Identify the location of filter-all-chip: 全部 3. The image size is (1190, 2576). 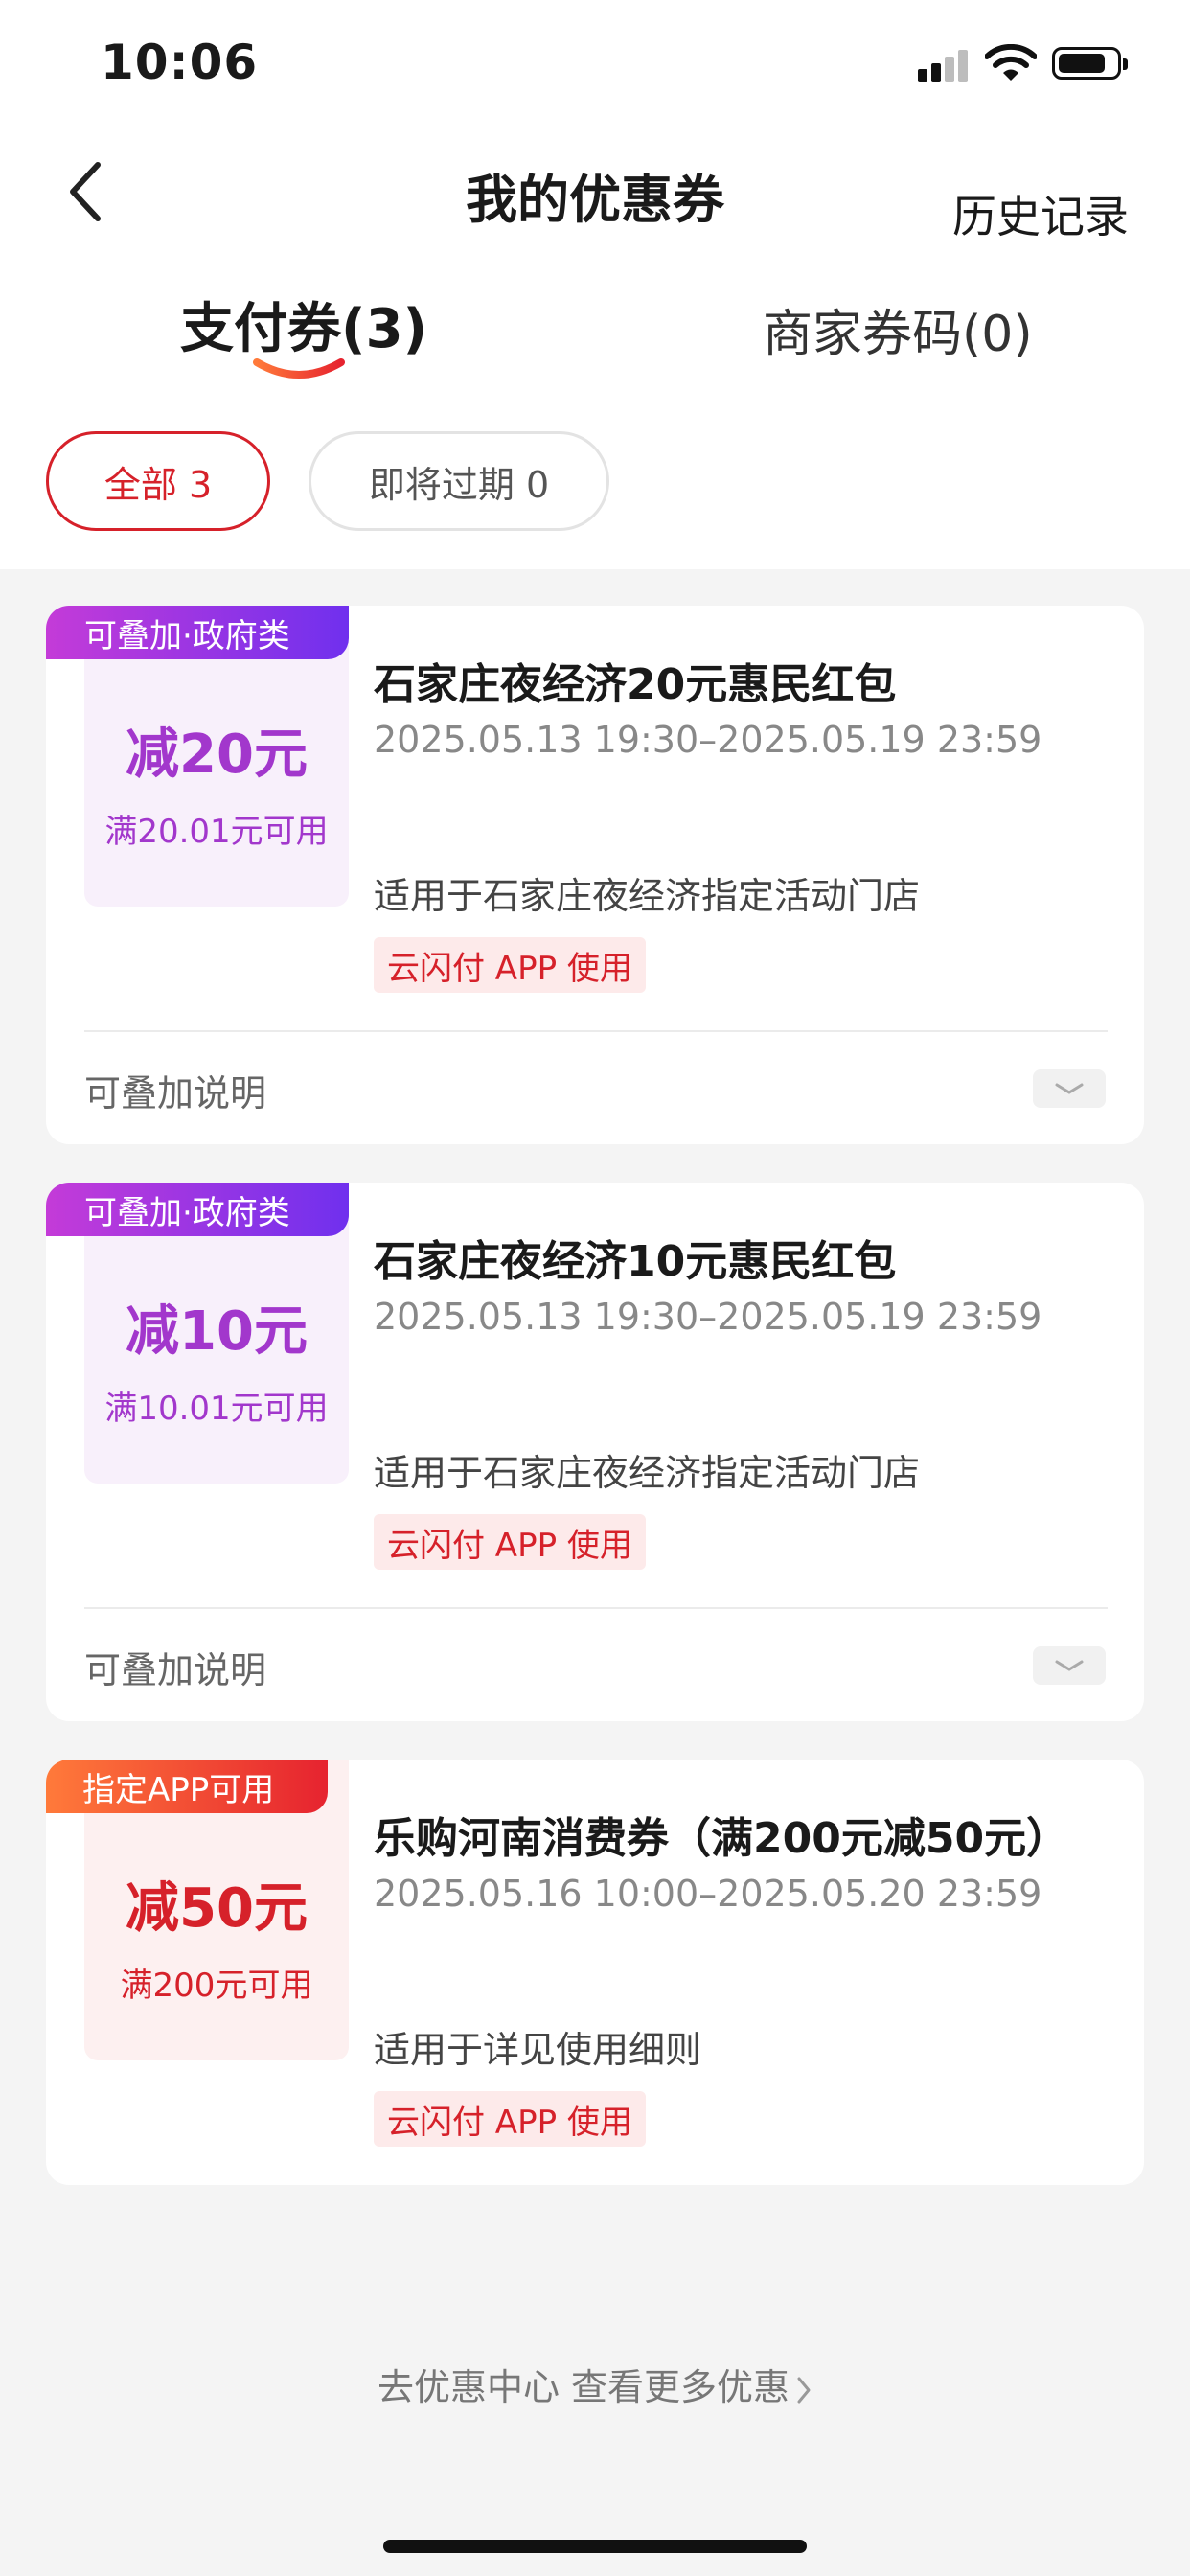
(158, 481).